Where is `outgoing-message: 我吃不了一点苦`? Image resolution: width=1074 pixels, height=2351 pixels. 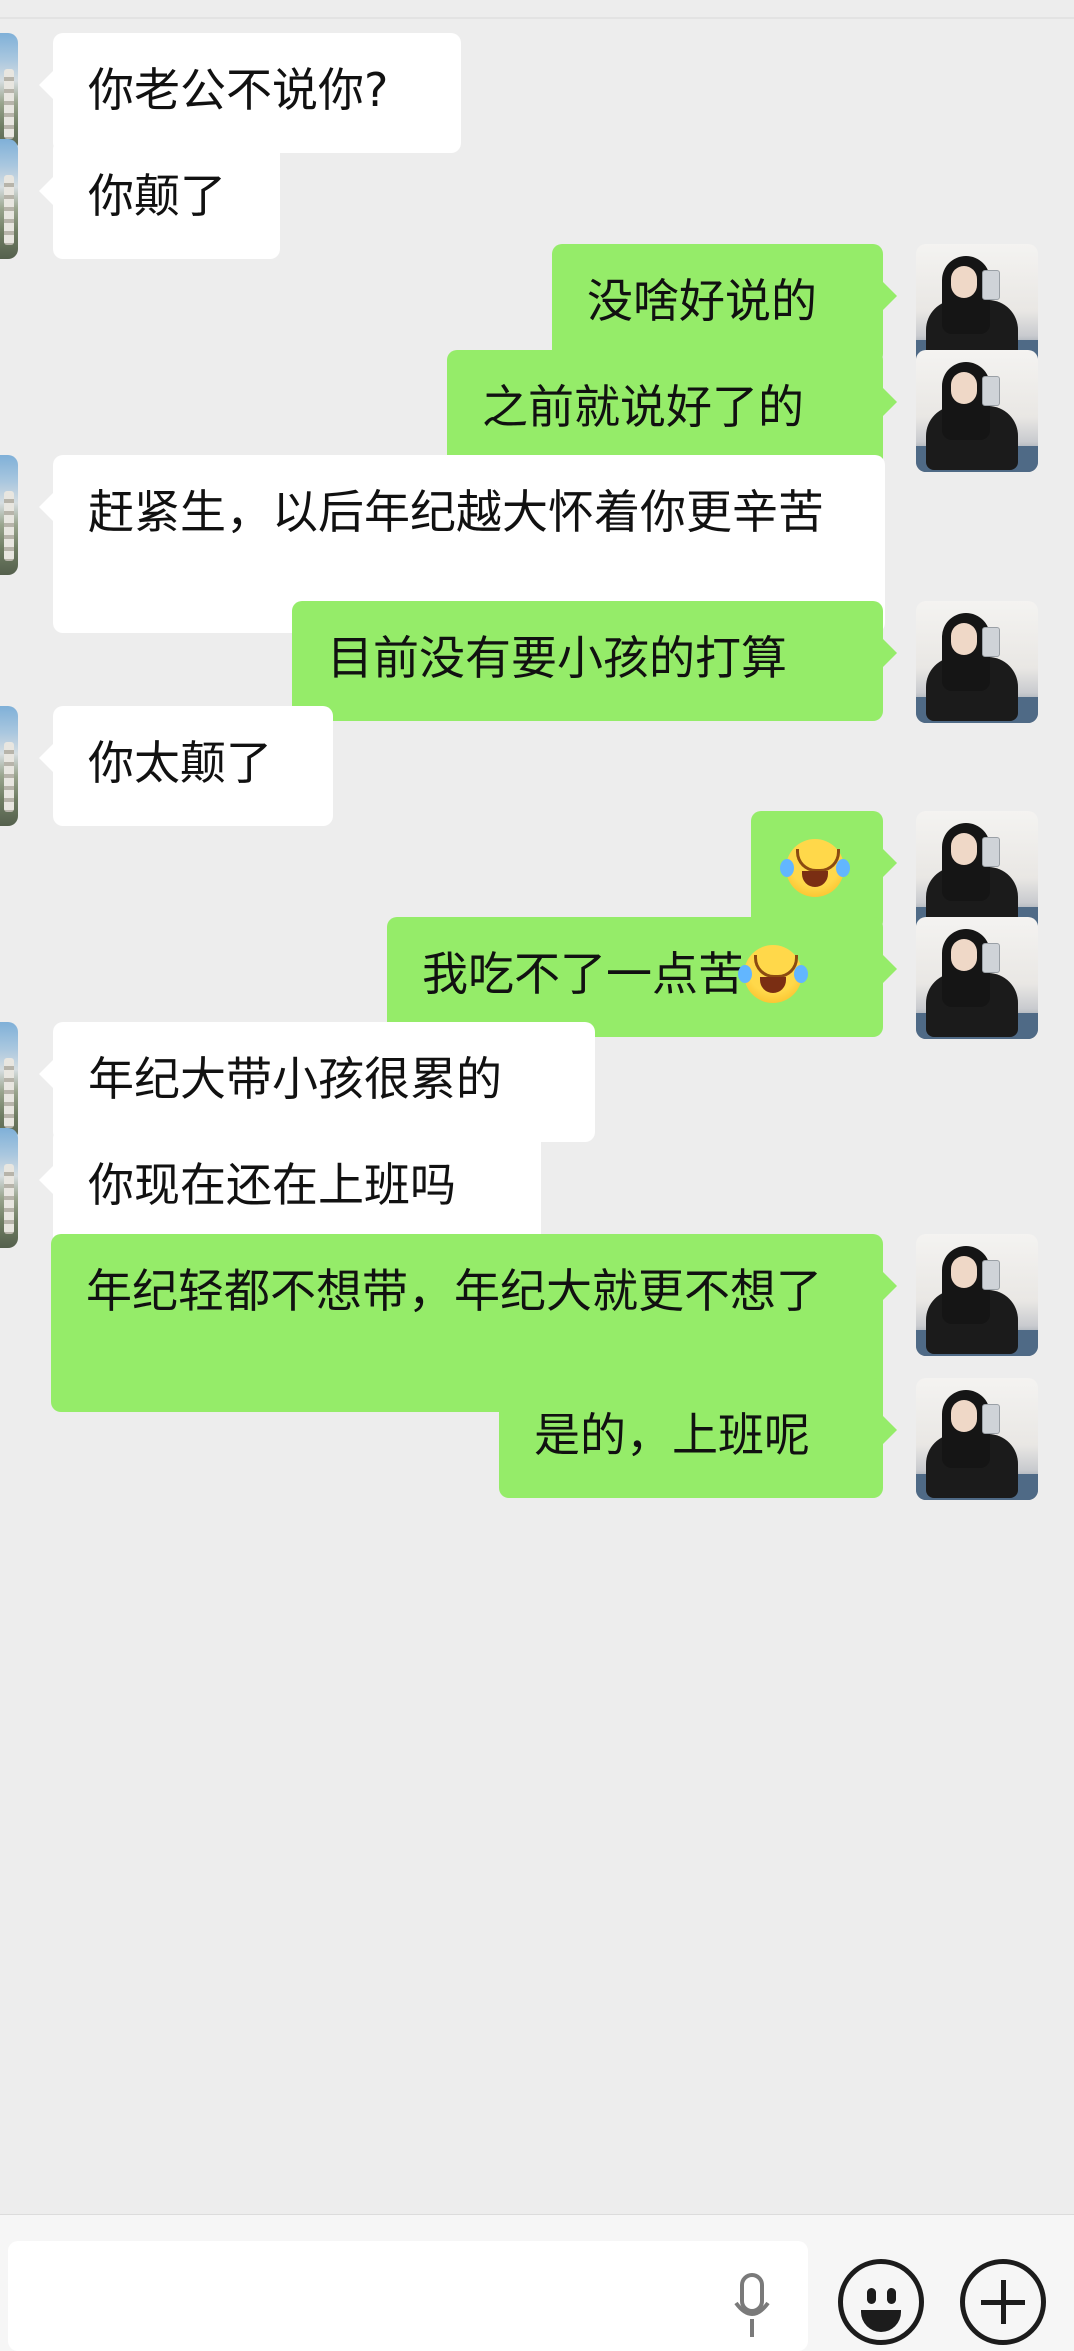
outgoing-message: 我吃不了一点苦 is located at coordinates (642, 977).